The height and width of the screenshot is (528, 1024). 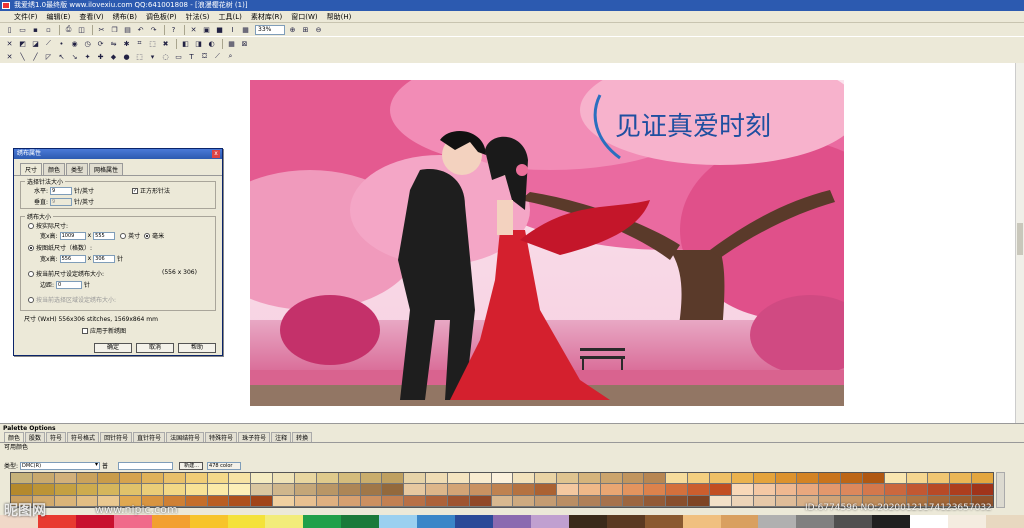 What do you see at coordinates (198, 17) in the screenshot?
I see `menu-stitch: 针法(S)` at bounding box center [198, 17].